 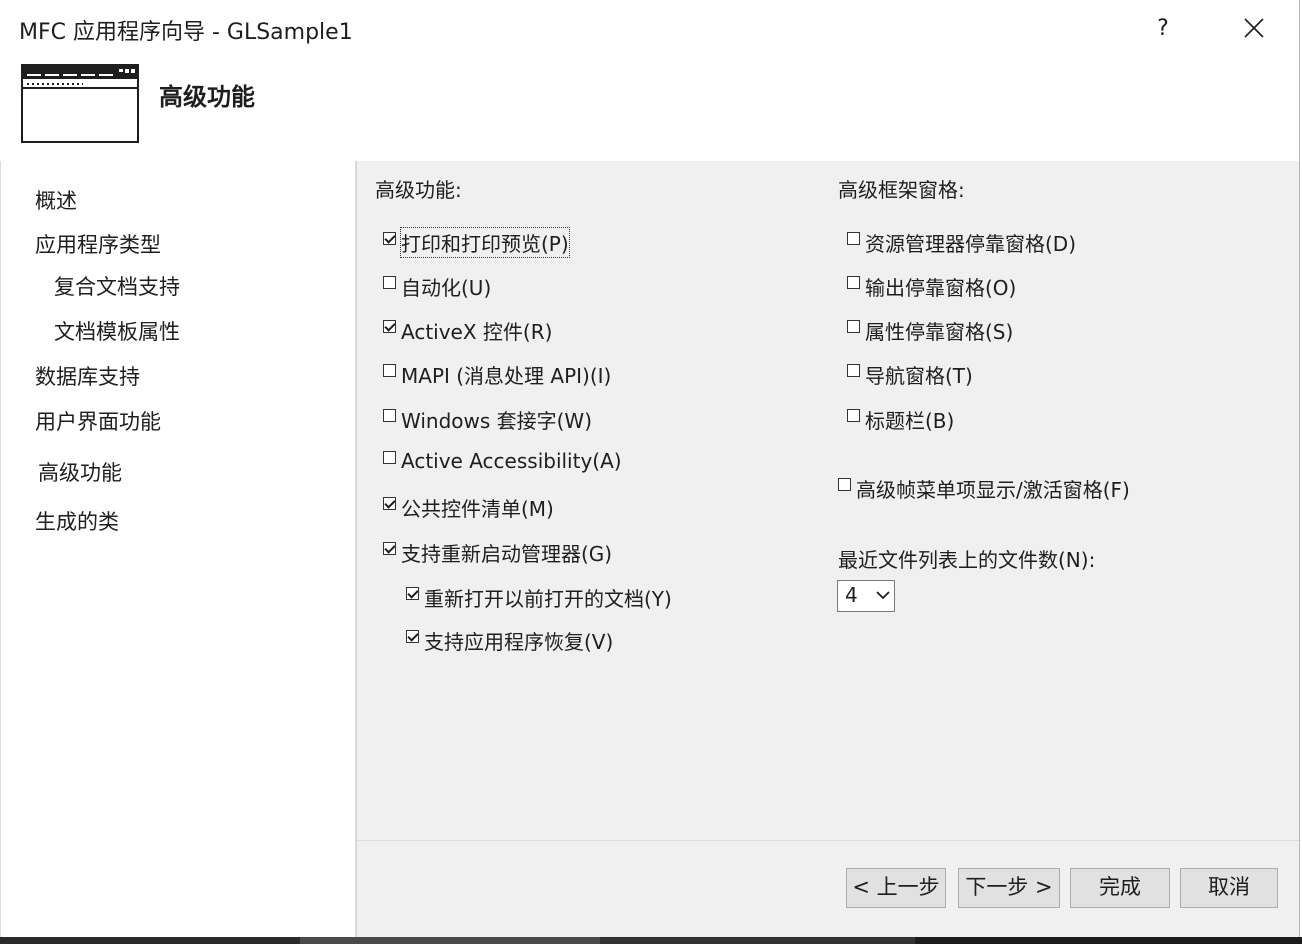 I want to click on previous-button: < 上一步, so click(x=896, y=888).